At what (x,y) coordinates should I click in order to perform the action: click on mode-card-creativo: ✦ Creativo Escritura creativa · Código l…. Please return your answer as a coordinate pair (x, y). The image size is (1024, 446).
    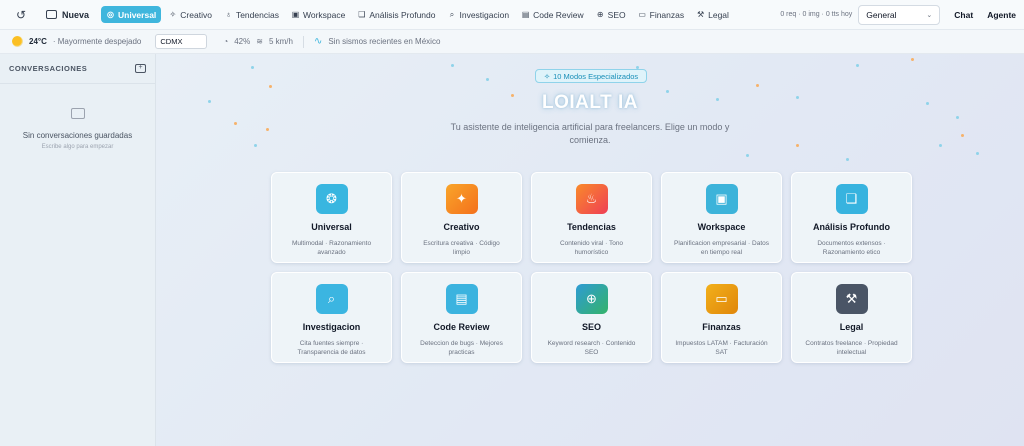
    Looking at the image, I should click on (461, 217).